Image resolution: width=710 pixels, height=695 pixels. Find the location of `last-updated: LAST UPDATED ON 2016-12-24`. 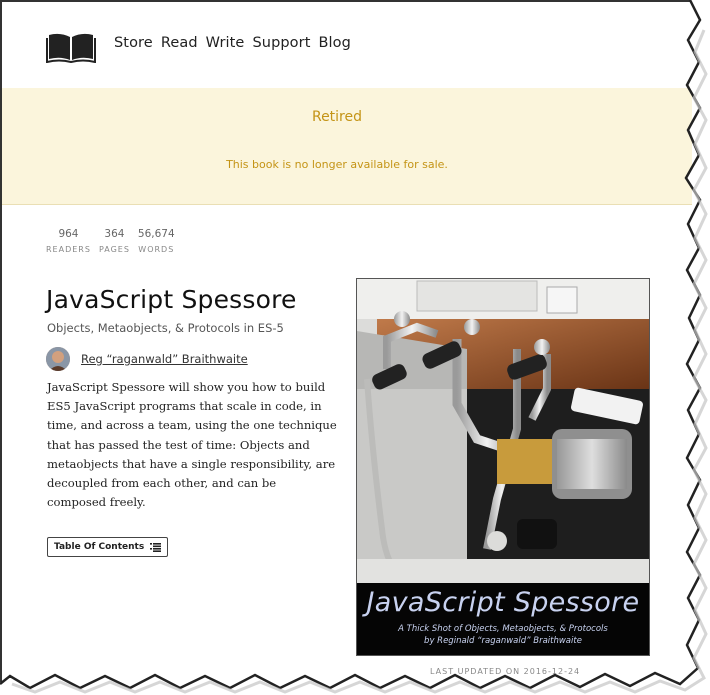

last-updated: LAST UPDATED ON 2016-12-24 is located at coordinates (505, 671).